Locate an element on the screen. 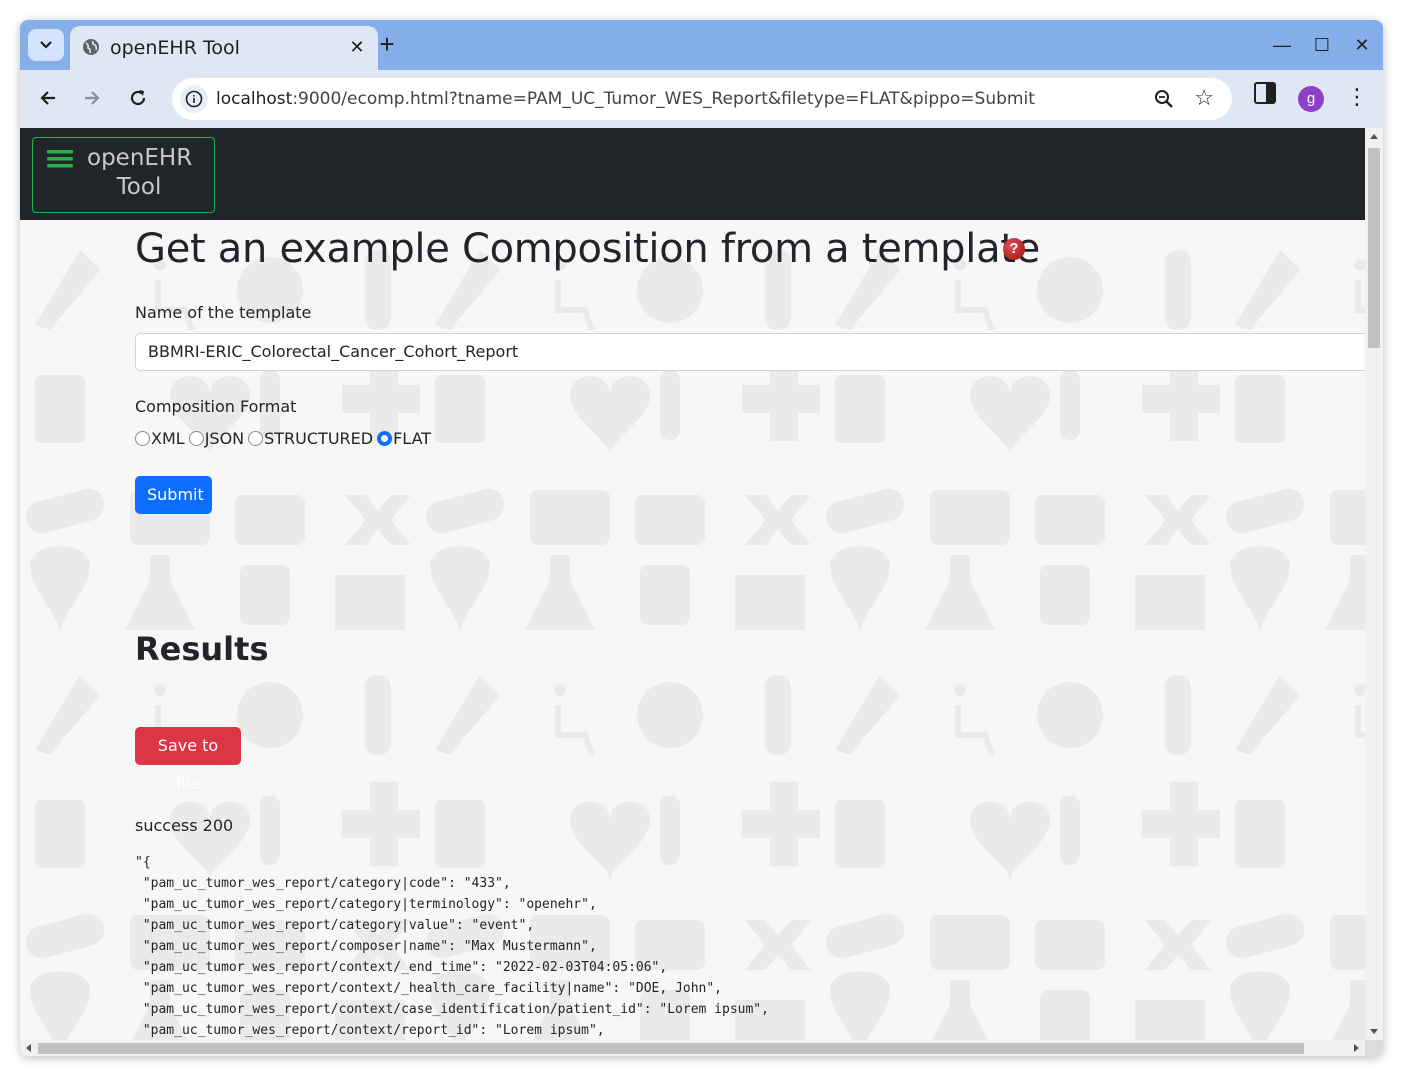 Image resolution: width=1402 pixels, height=1074 pixels. zoom-icon is located at coordinates (1164, 99).